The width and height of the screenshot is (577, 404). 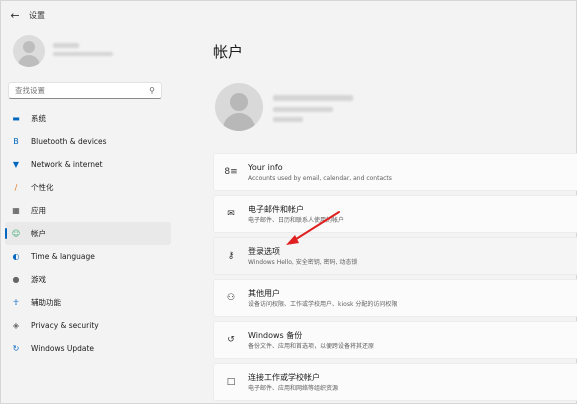 I want to click on card-title: 登录选项, so click(x=264, y=251).